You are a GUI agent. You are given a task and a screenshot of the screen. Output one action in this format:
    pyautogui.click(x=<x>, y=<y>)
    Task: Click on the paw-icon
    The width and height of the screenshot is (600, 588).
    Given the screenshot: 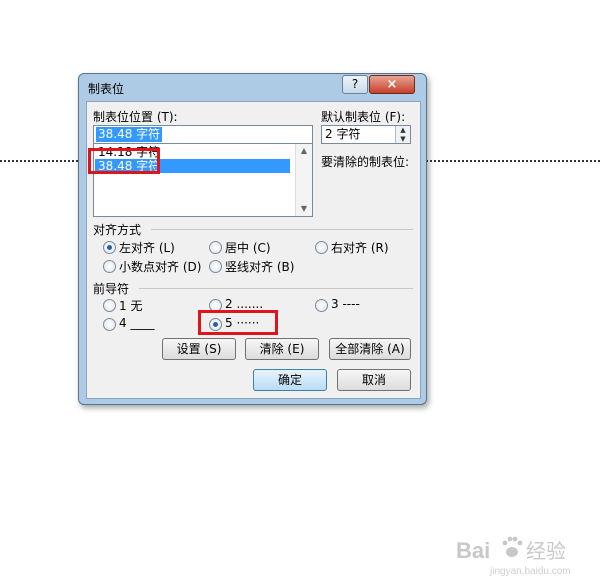 What is the action you would take?
    pyautogui.click(x=512, y=546)
    